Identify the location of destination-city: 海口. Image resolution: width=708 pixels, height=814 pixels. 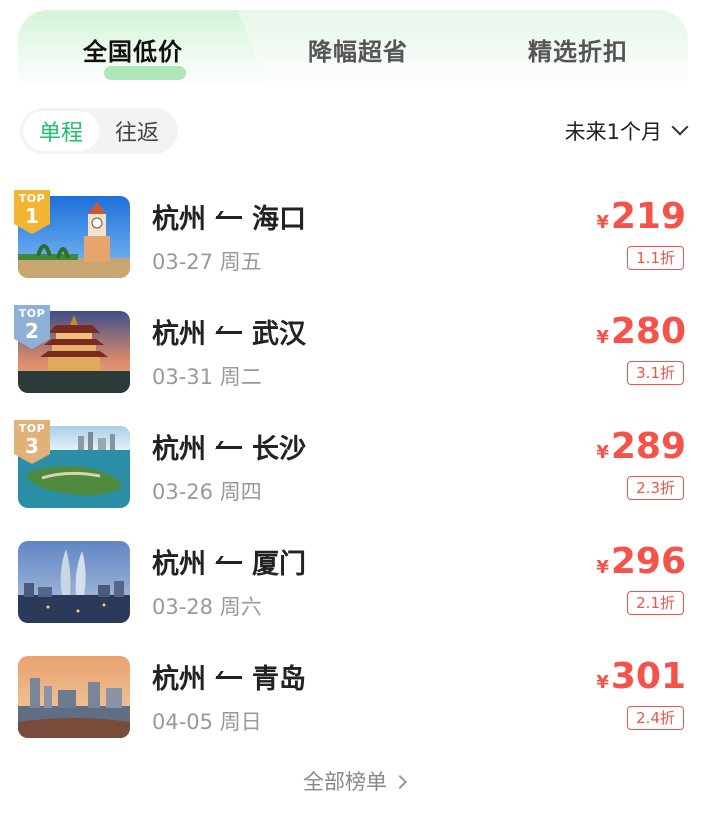
(279, 219).